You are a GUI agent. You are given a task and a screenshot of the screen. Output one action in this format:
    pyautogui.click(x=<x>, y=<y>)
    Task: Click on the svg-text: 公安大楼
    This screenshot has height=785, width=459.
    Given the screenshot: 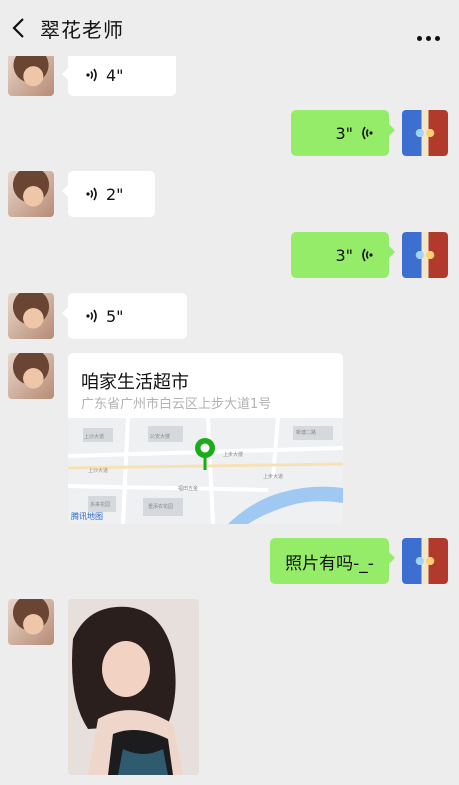 What is the action you would take?
    pyautogui.click(x=160, y=436)
    